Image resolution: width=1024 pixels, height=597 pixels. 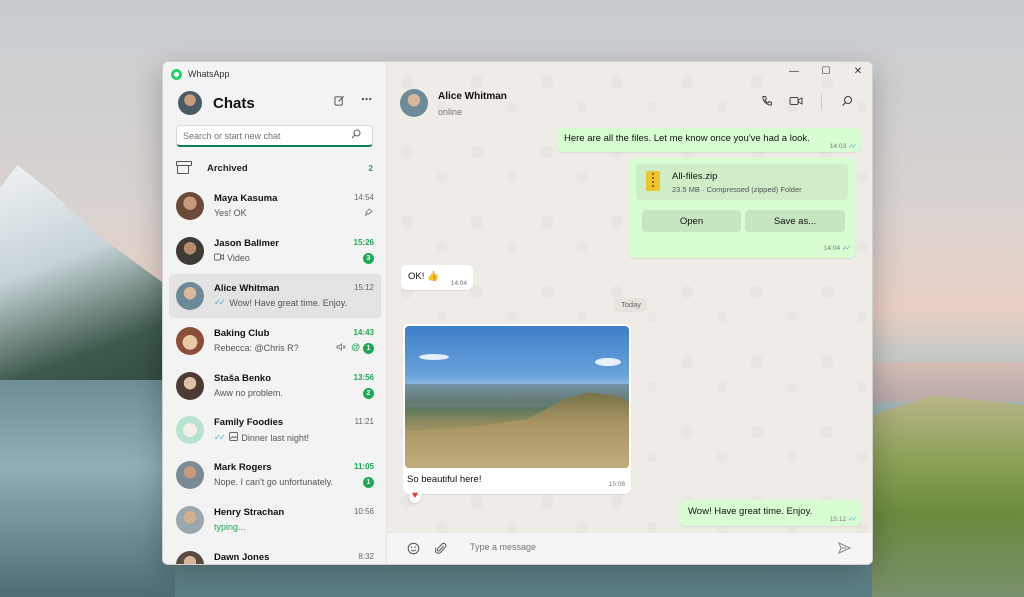 What do you see at coordinates (415, 496) in the screenshot?
I see `heart-reaction-icon: ♥` at bounding box center [415, 496].